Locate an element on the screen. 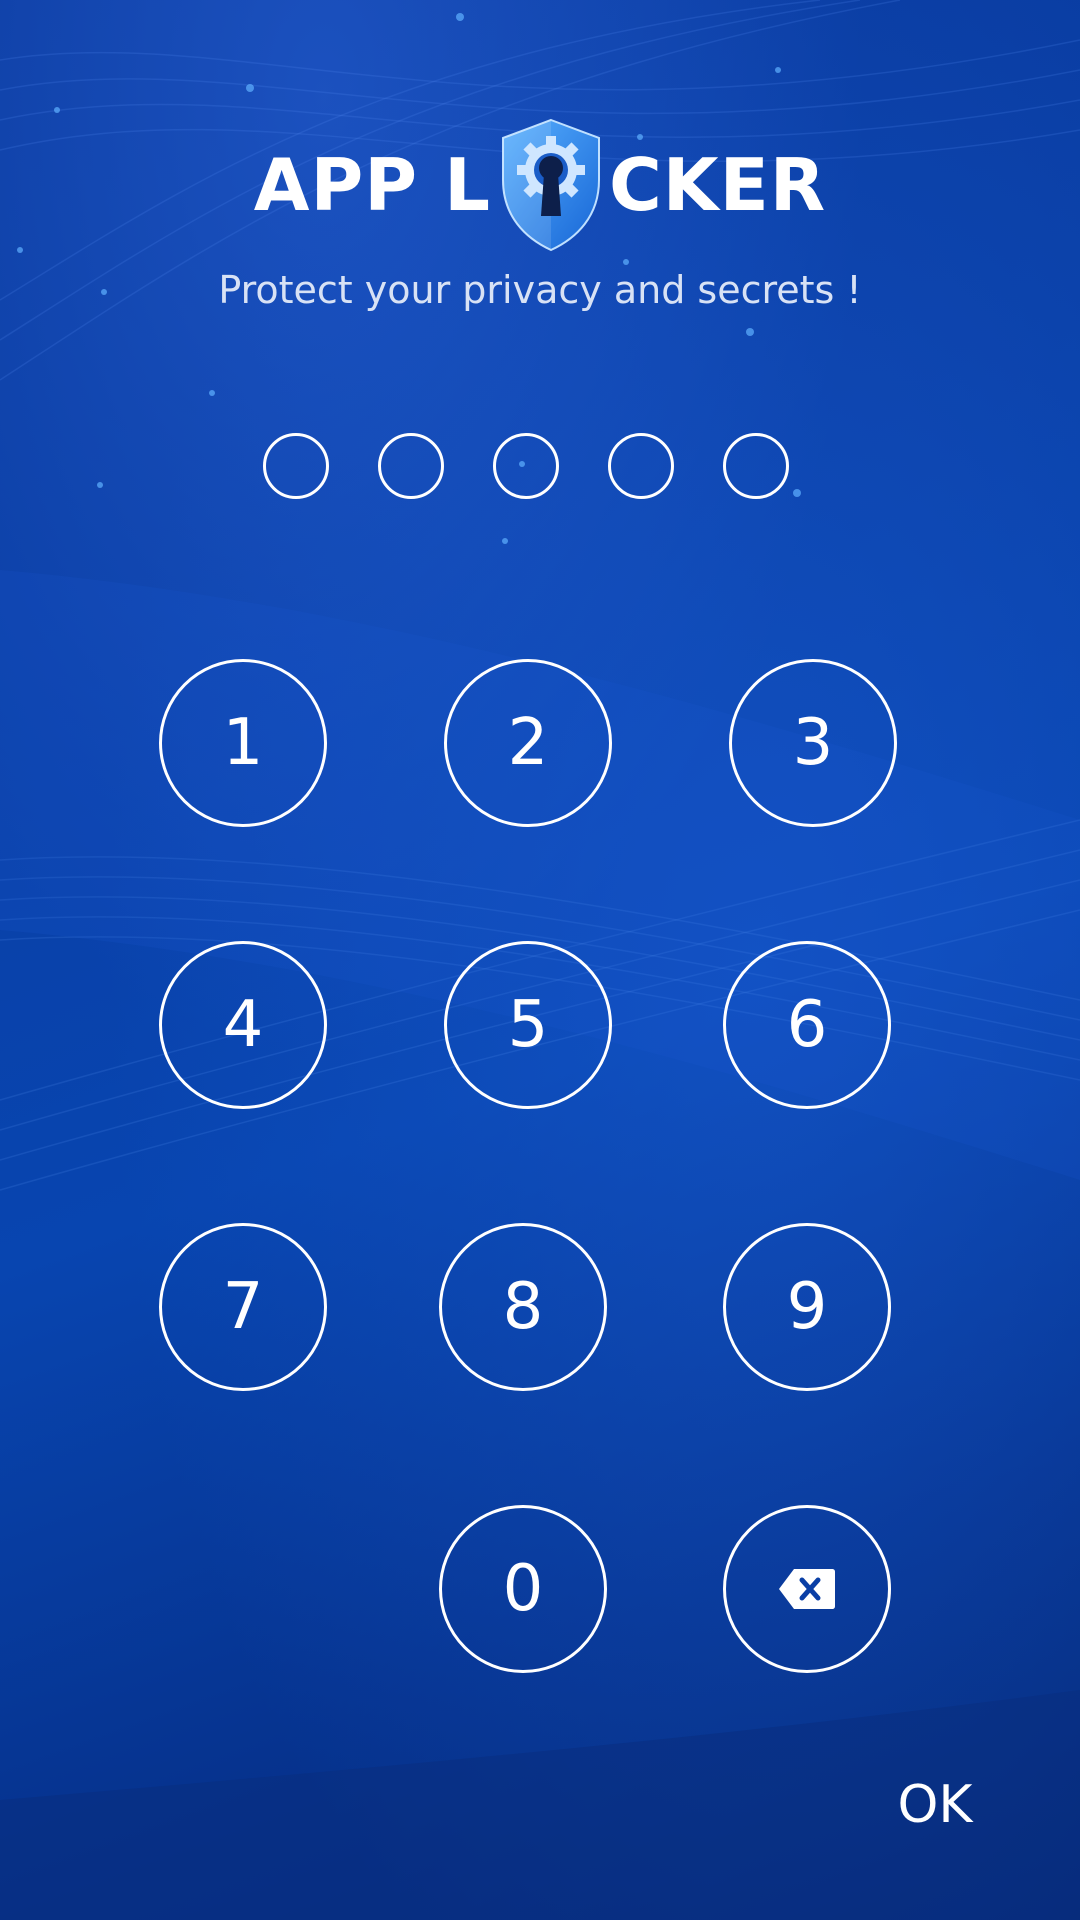  key-8: 8 is located at coordinates (523, 1307).